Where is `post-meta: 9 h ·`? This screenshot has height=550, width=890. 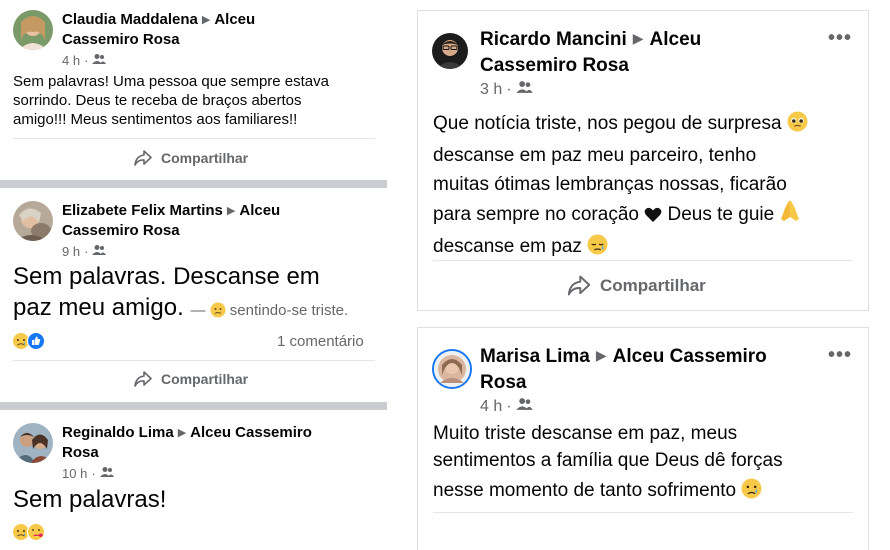
post-meta: 9 h · is located at coordinates (84, 251).